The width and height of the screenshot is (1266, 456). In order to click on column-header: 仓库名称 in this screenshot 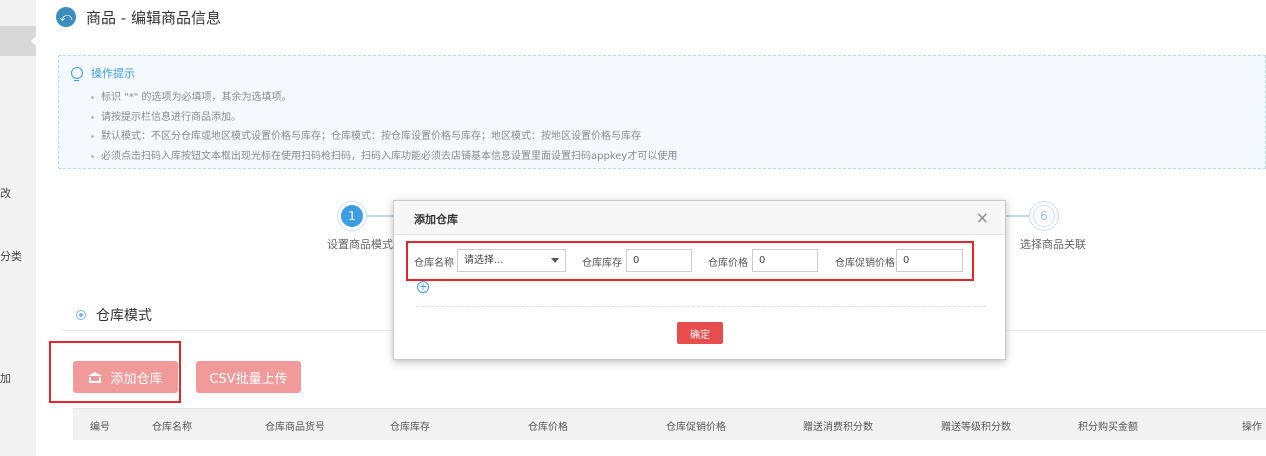, I will do `click(172, 427)`.